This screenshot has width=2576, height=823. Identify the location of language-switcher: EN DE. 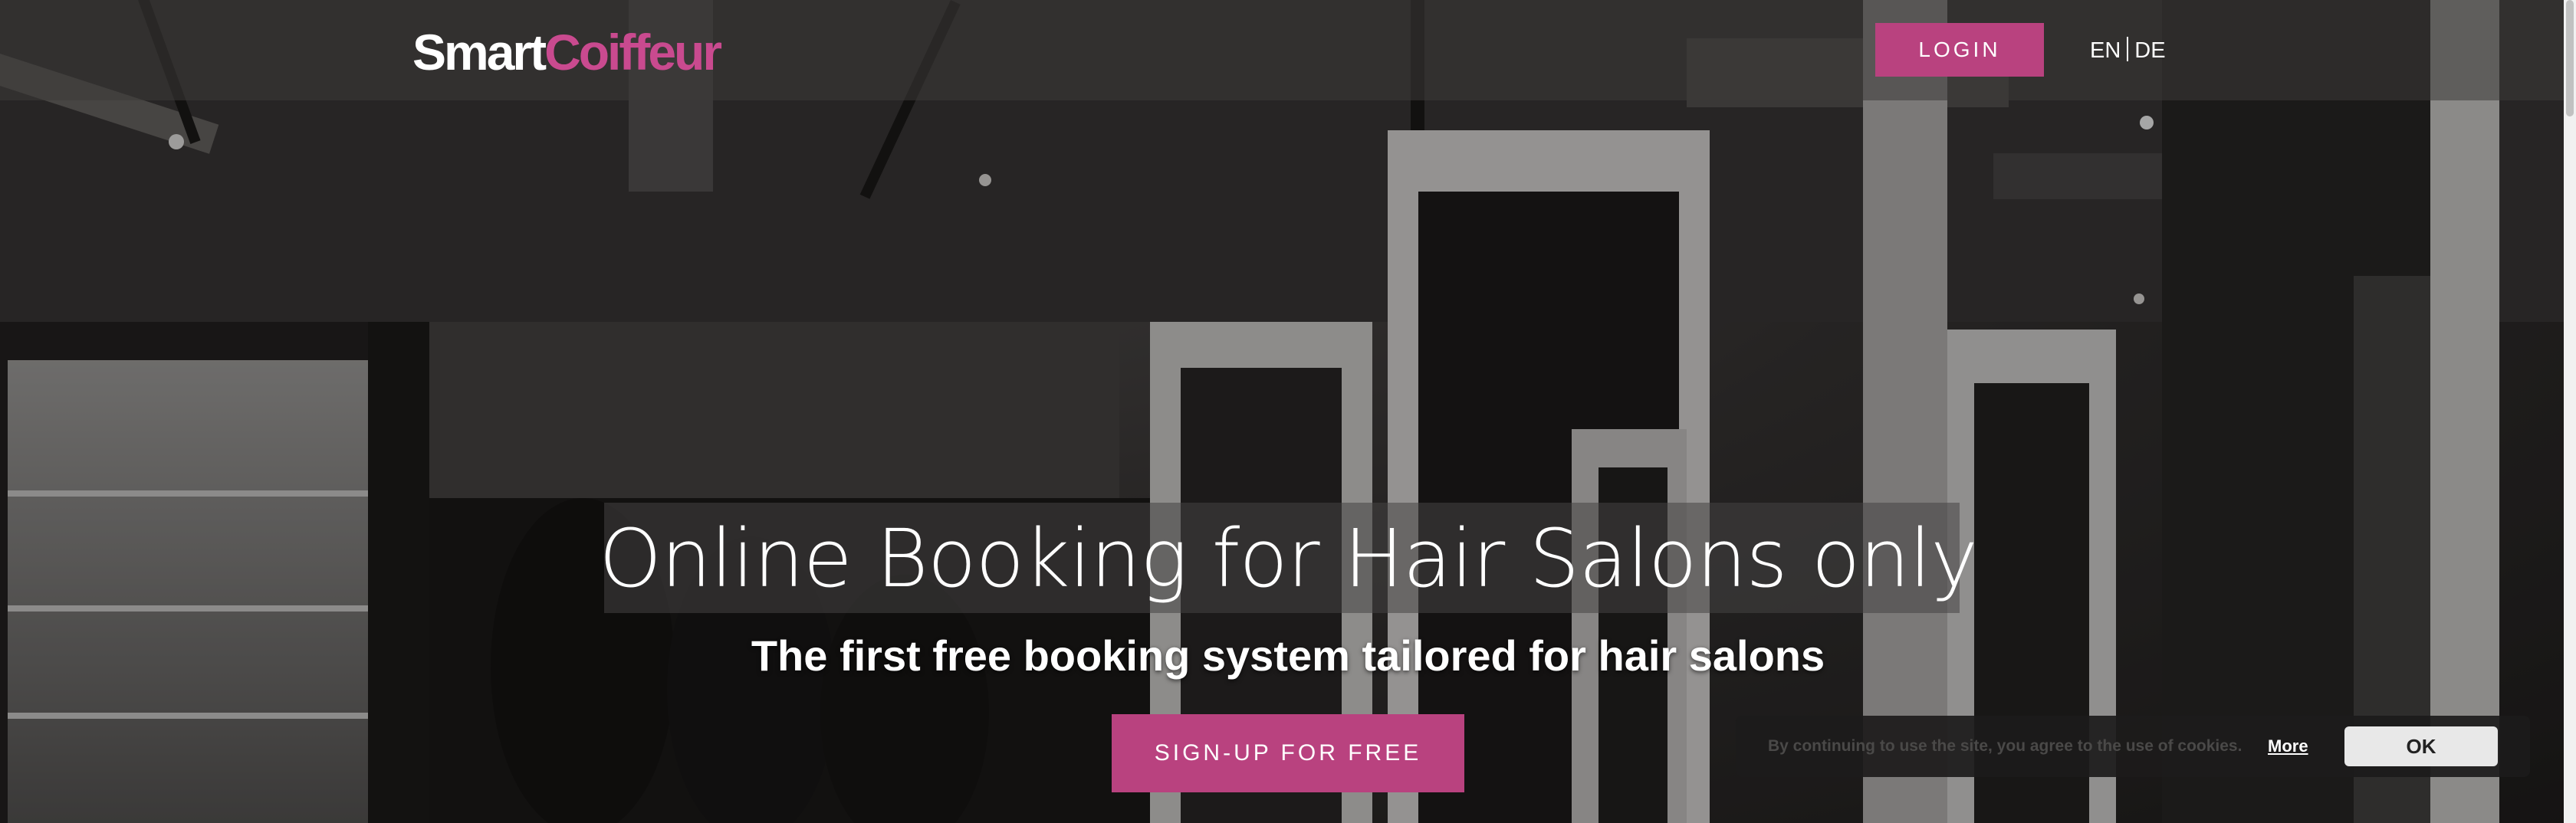
(2128, 50).